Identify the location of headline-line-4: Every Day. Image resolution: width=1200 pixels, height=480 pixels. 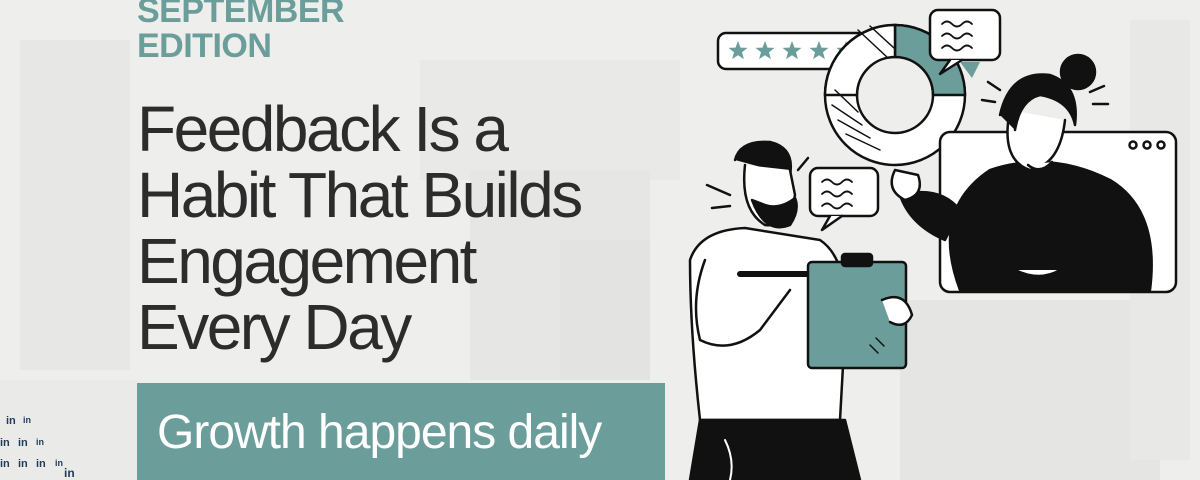
(274, 327).